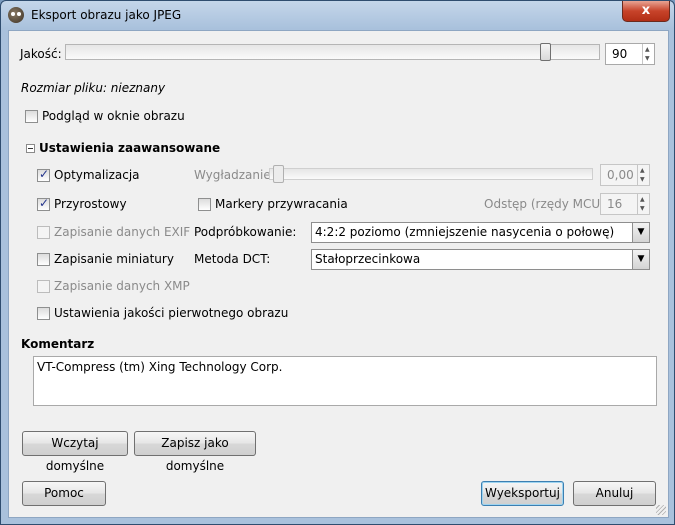 The width and height of the screenshot is (675, 525). Describe the element at coordinates (106, 15) in the screenshot. I see `window-title: Eksport obrazu jako JPEG` at that location.